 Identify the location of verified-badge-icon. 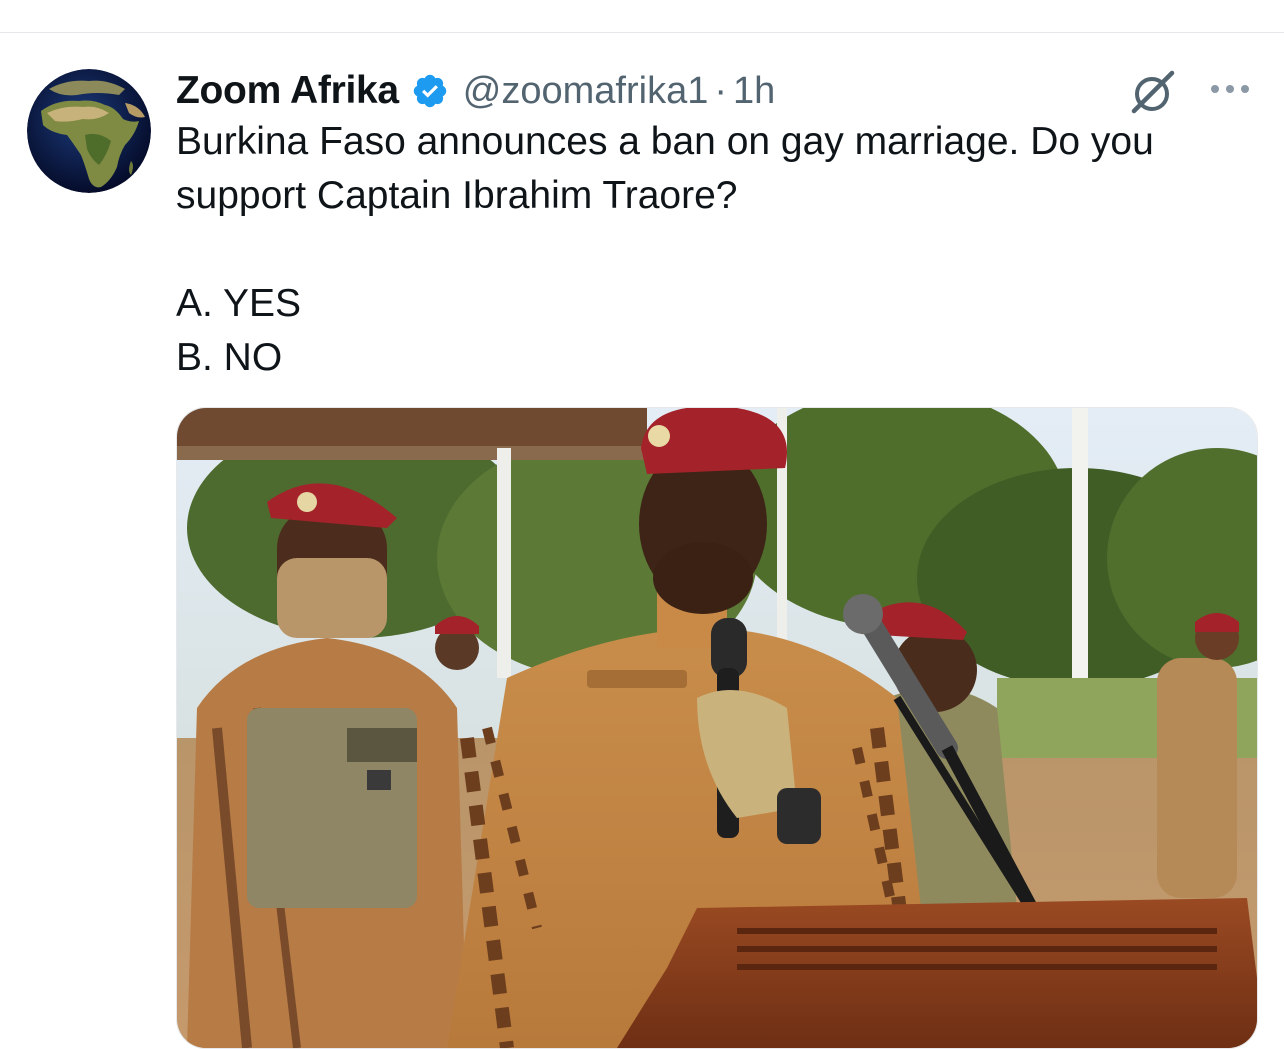
(430, 91).